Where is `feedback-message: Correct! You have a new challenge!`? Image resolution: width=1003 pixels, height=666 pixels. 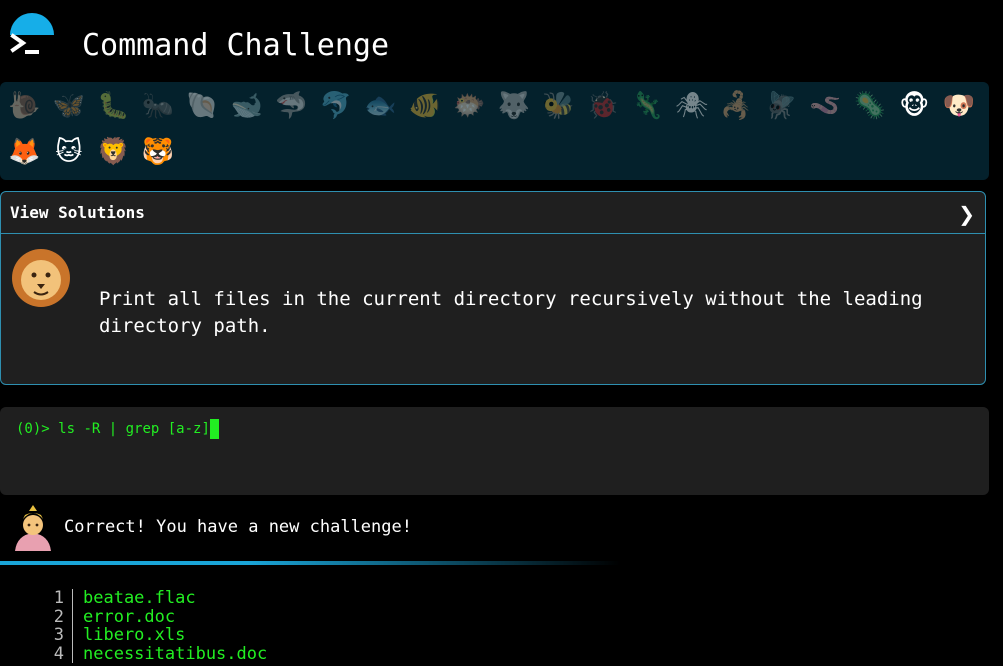 feedback-message: Correct! You have a new challenge! is located at coordinates (494, 528).